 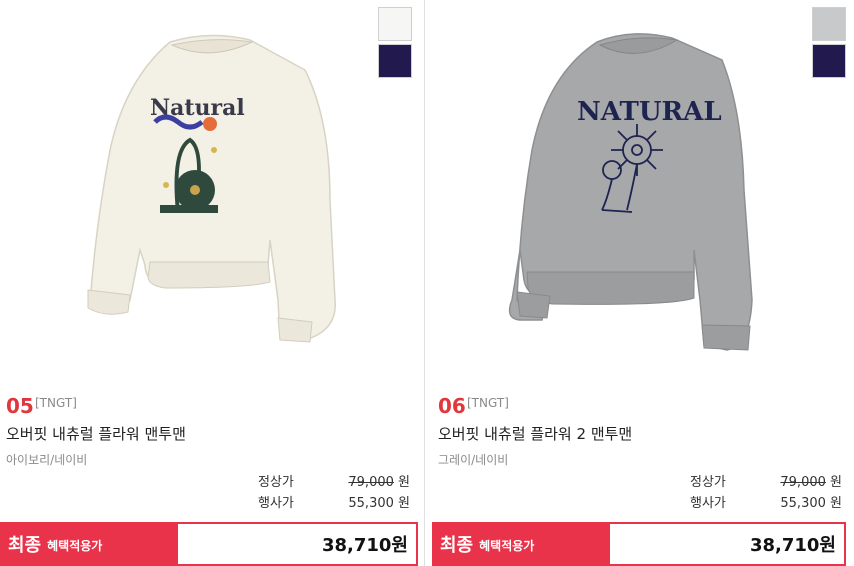 I want to click on product-color-options: 아이보리/네이비, so click(x=47, y=460).